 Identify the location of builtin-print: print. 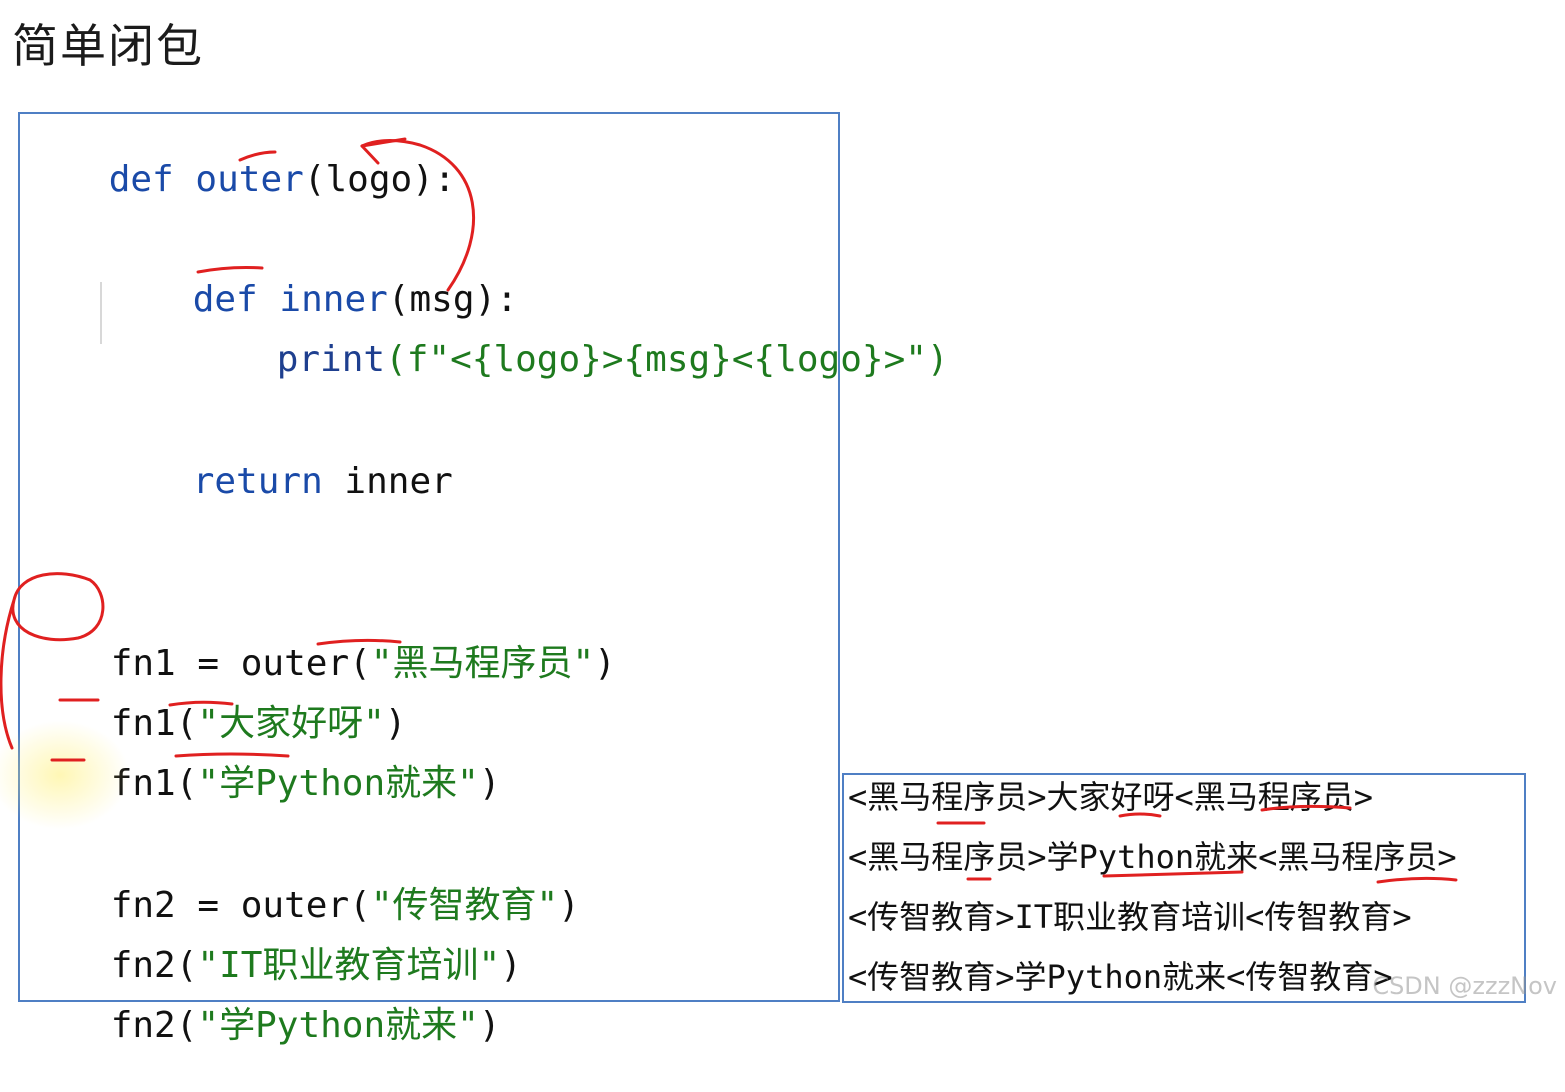
(331, 359).